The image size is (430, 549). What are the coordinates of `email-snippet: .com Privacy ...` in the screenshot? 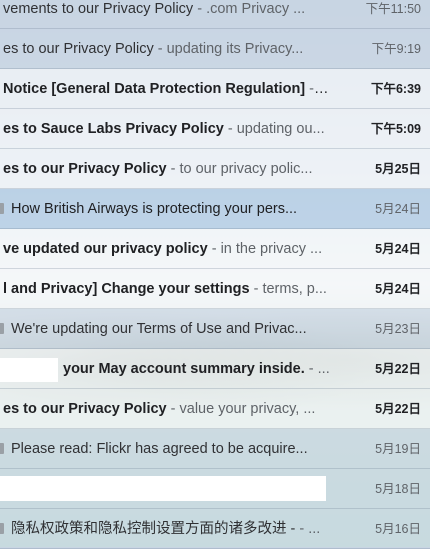 It's located at (256, 9).